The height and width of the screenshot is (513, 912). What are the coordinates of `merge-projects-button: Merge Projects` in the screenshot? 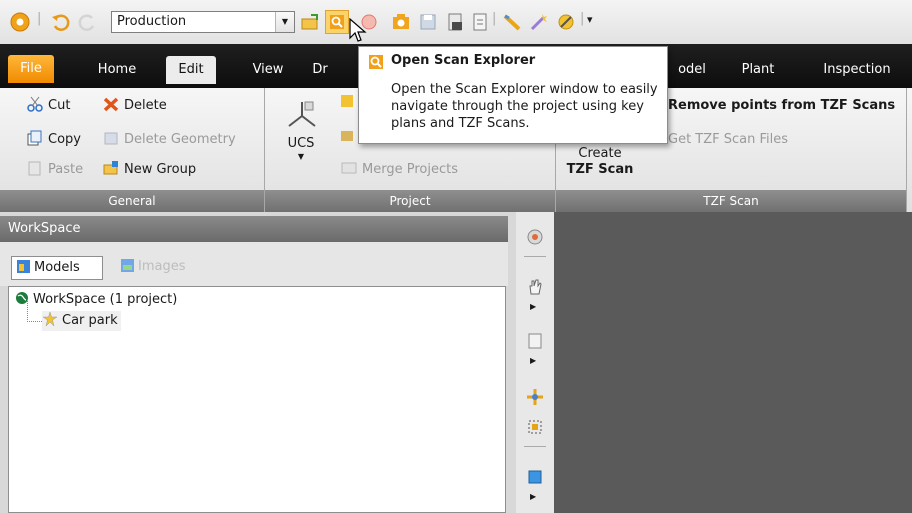 It's located at (399, 170).